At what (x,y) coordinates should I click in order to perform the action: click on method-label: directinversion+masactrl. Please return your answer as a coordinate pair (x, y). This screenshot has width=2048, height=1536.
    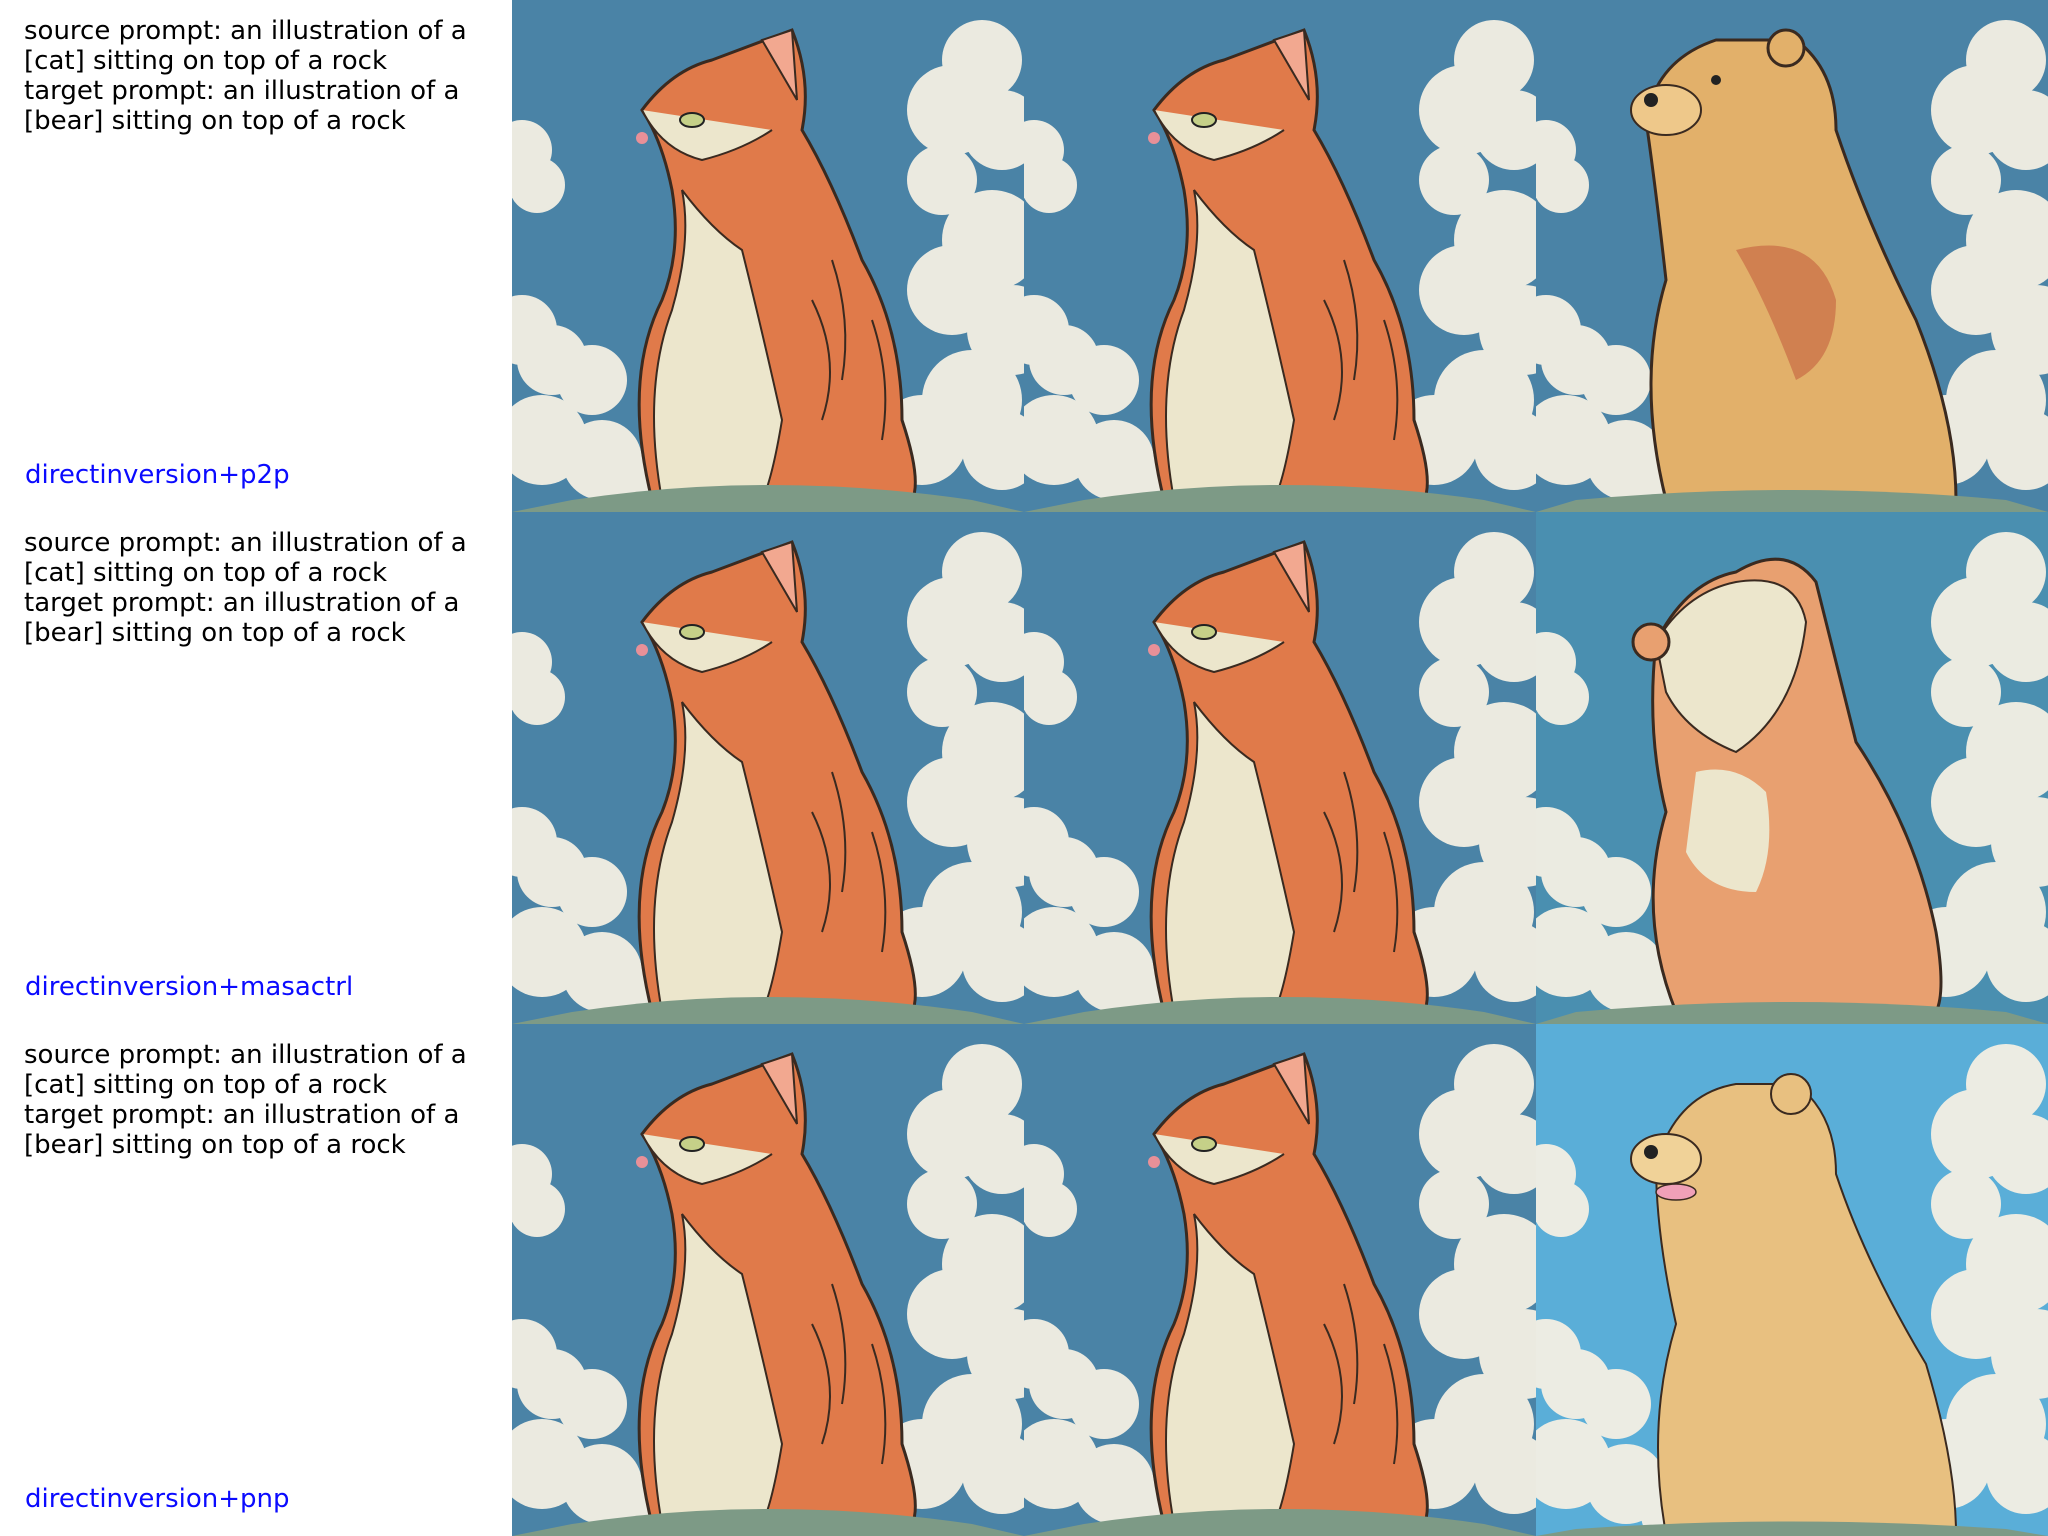
    Looking at the image, I should click on (189, 987).